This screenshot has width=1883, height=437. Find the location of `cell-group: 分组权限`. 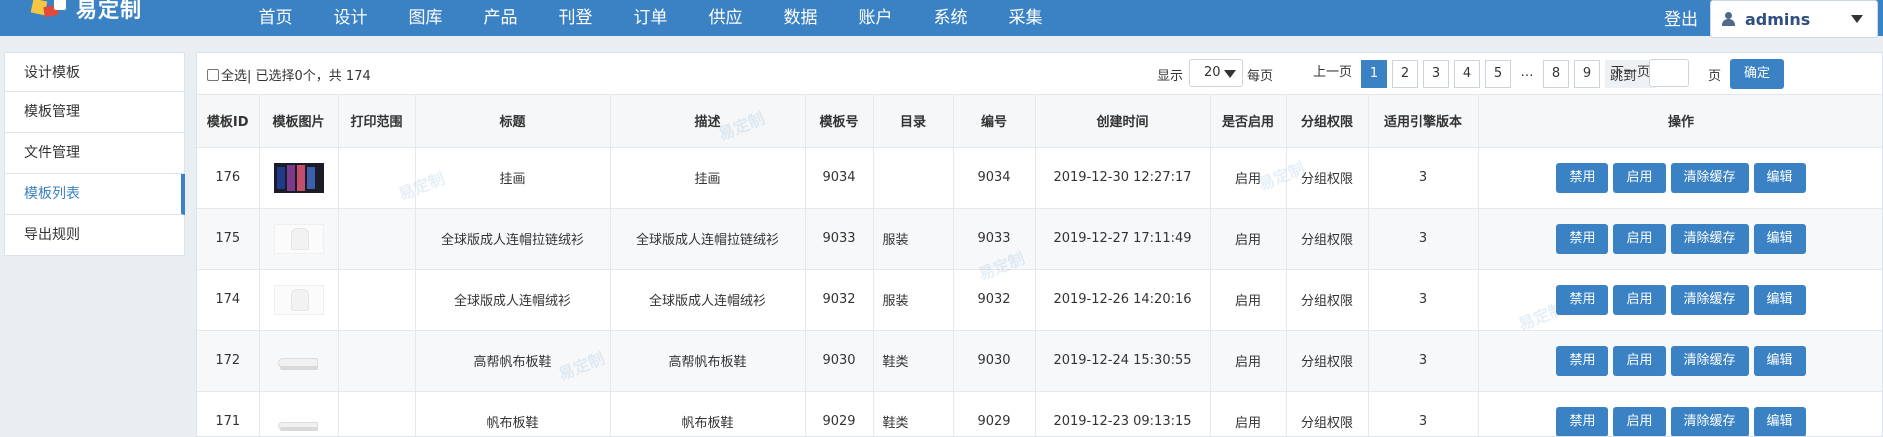

cell-group: 分组权限 is located at coordinates (1327, 361).